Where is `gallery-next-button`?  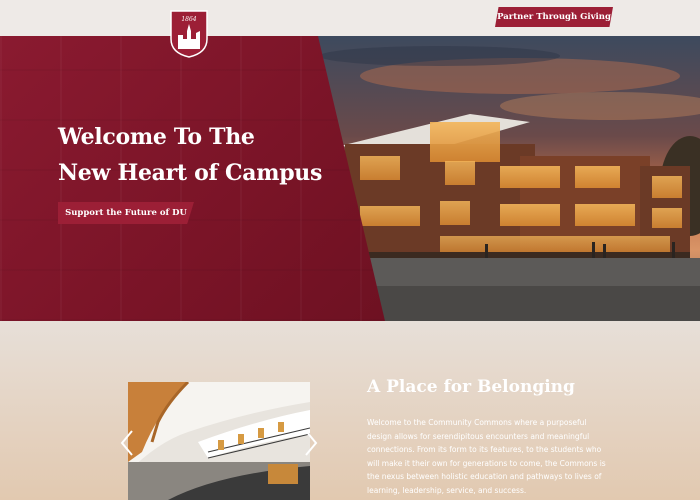
gallery-next-button is located at coordinates (311, 443).